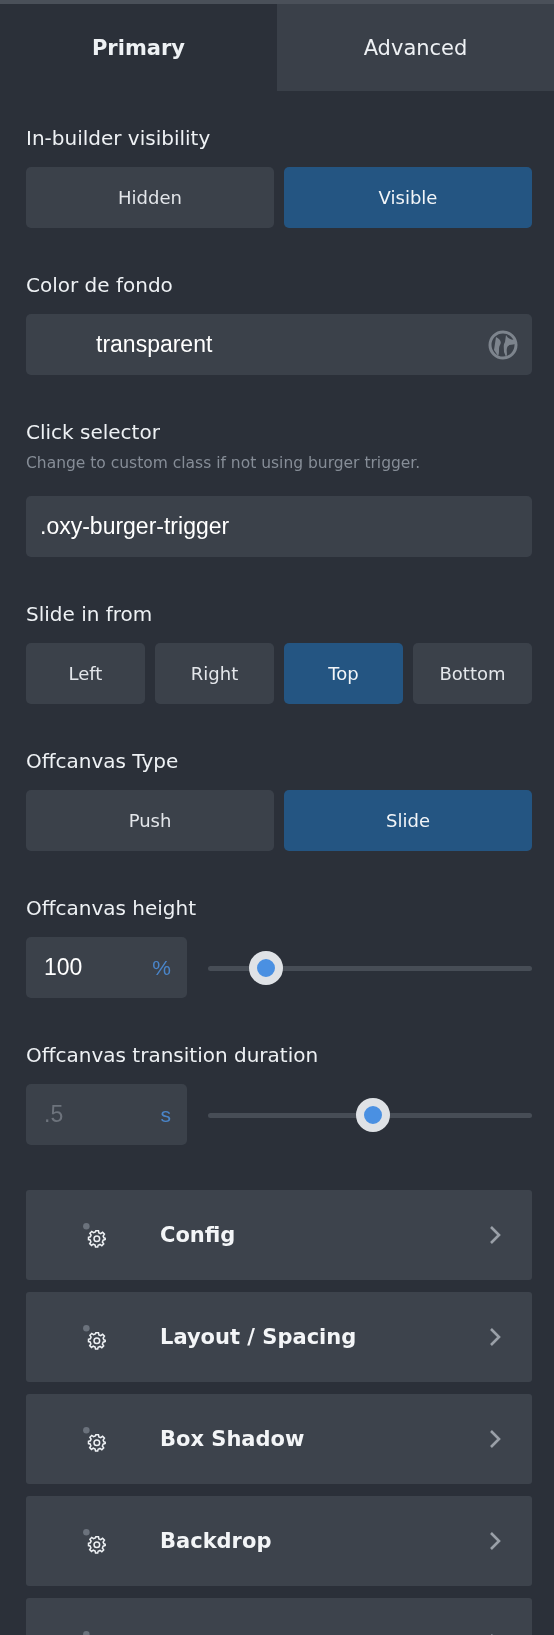  I want to click on section-header: Box Shadow, so click(279, 1439).